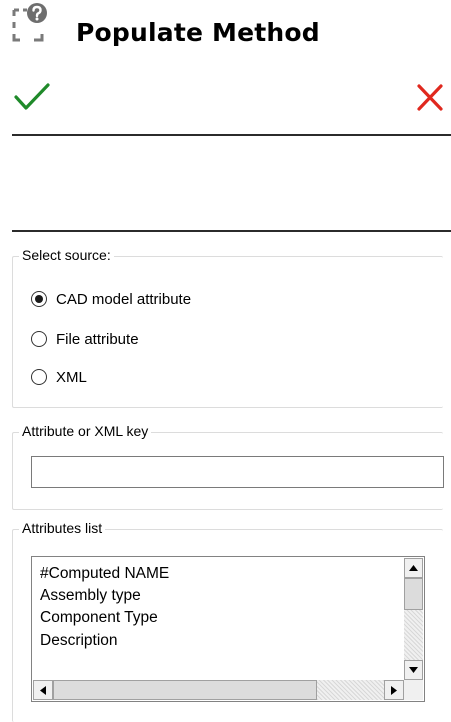 This screenshot has height=722, width=451. Describe the element at coordinates (79, 641) in the screenshot. I see `list-item: Description` at that location.